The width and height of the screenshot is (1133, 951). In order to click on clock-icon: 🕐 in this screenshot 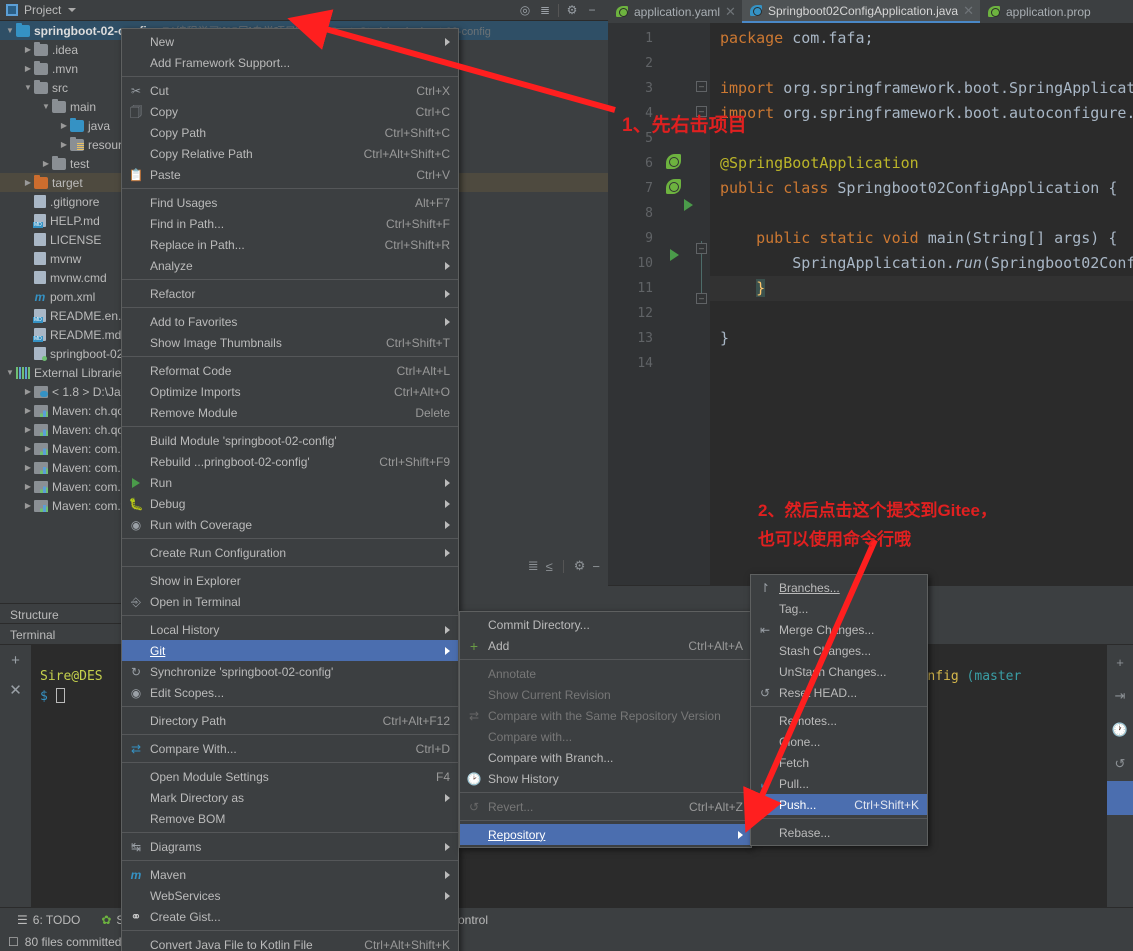, I will do `click(1120, 730)`.